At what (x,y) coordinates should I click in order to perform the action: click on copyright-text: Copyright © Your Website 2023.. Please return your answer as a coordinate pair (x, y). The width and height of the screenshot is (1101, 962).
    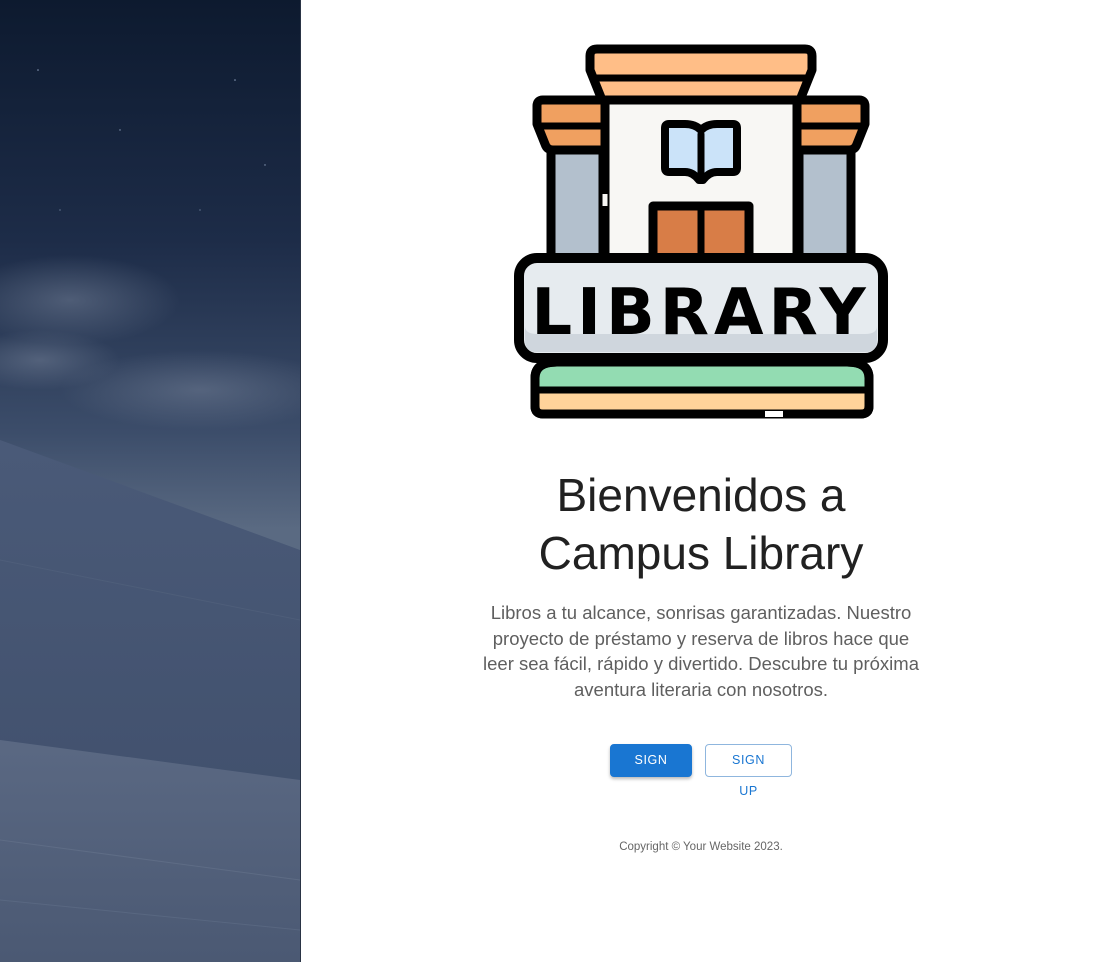
    Looking at the image, I should click on (701, 847).